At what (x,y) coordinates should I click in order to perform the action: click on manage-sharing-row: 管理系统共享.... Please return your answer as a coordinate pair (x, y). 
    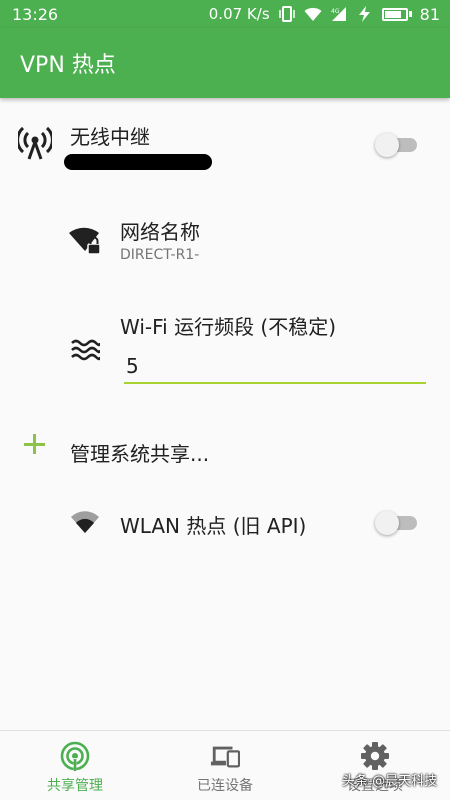
    Looking at the image, I should click on (225, 450).